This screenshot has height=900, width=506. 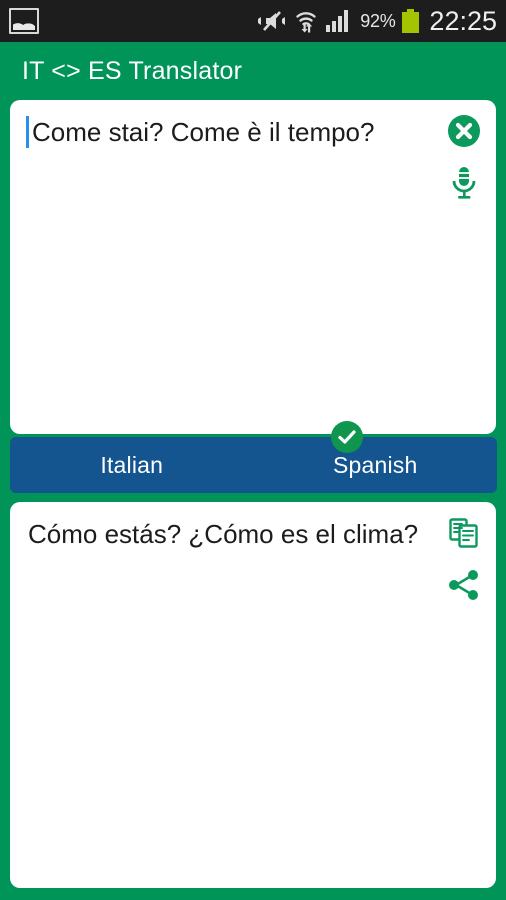 What do you see at coordinates (464, 559) in the screenshot?
I see `output-card-actions` at bounding box center [464, 559].